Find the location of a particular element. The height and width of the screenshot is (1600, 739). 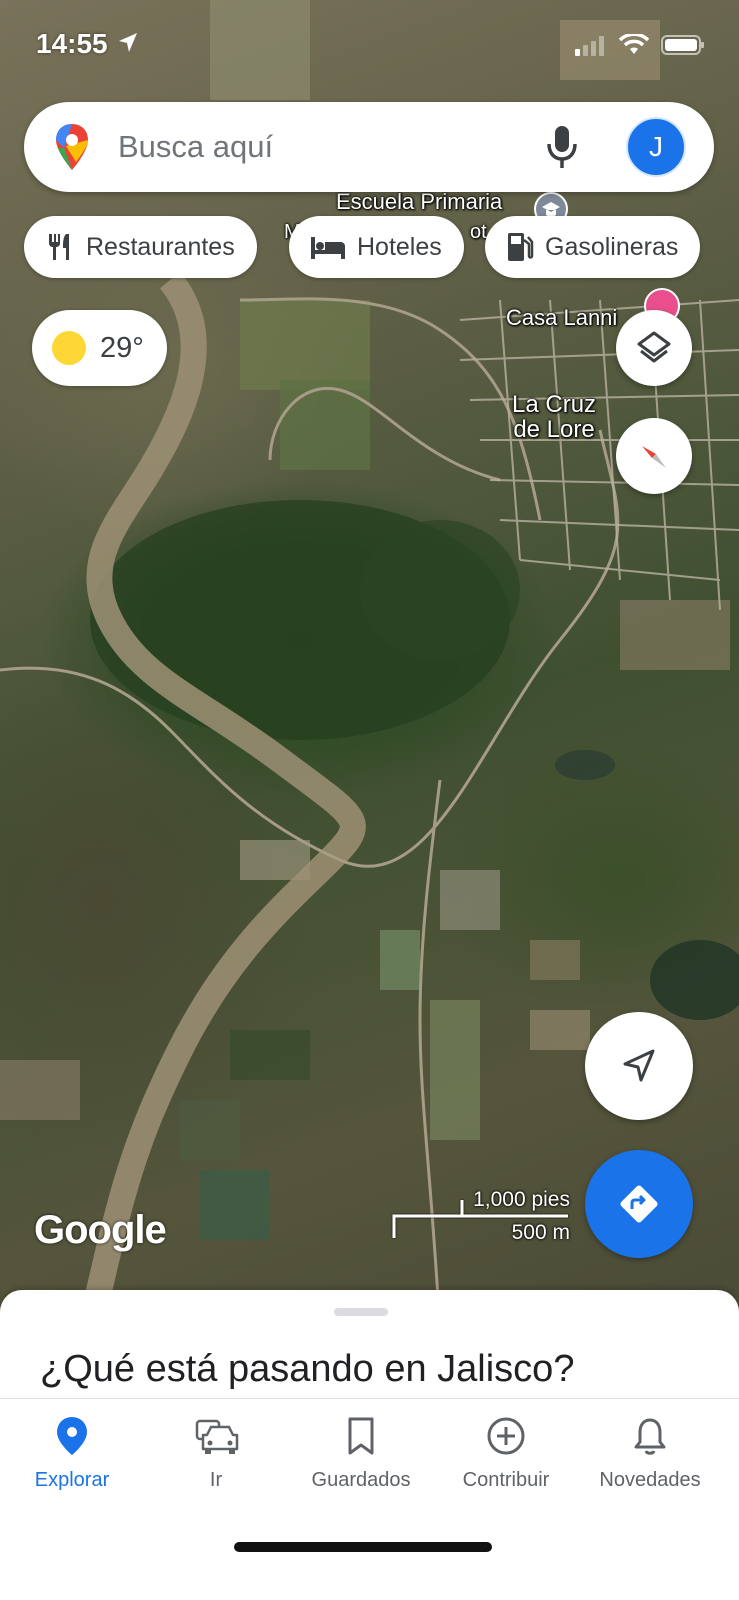

map-label-school-fragment-2: ot is located at coordinates (478, 232).